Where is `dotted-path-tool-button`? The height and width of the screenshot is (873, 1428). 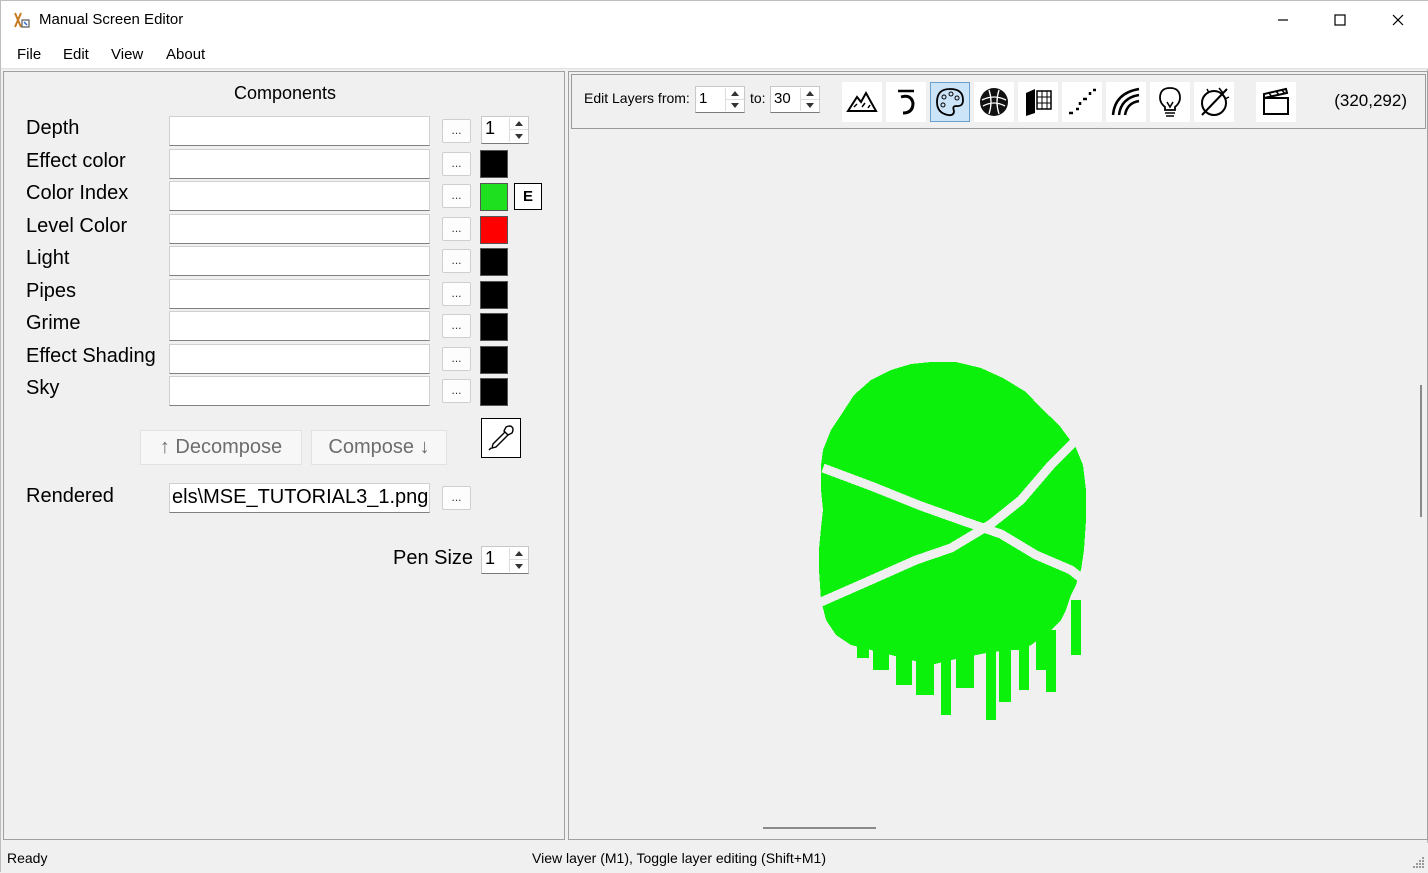 dotted-path-tool-button is located at coordinates (1082, 102).